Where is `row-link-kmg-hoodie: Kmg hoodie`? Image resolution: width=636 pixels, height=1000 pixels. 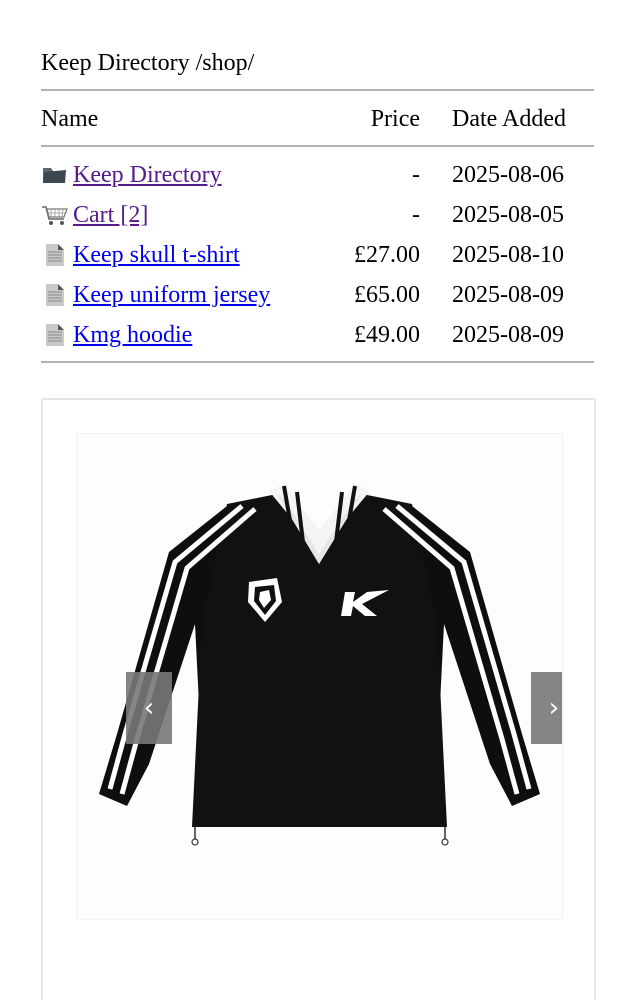
row-link-kmg-hoodie: Kmg hoodie is located at coordinates (132, 335).